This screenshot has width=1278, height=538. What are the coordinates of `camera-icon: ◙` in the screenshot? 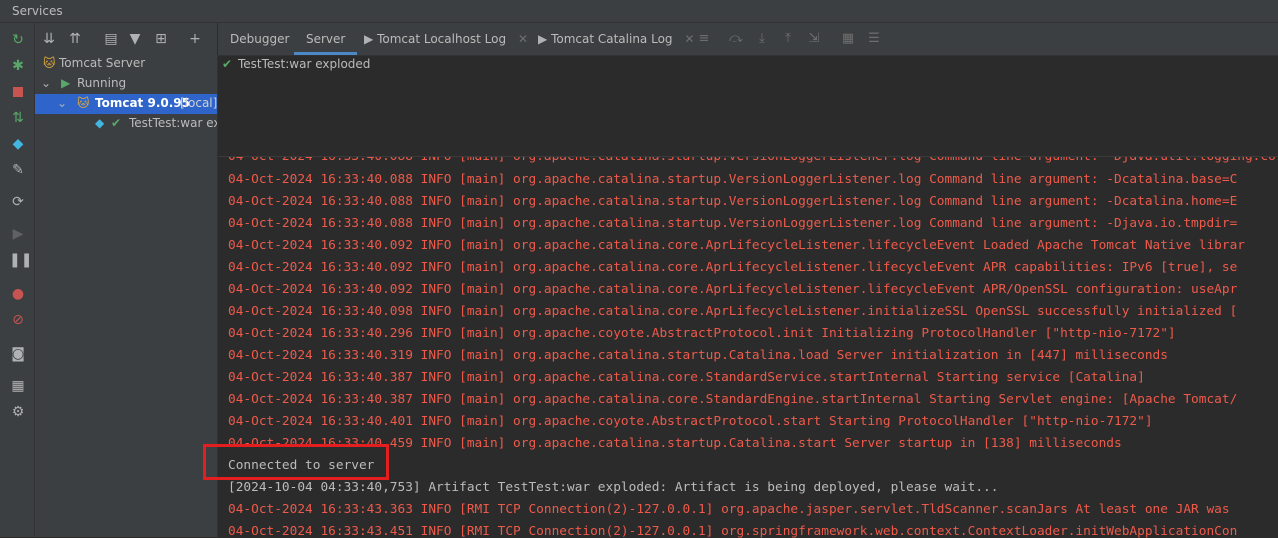 It's located at (18, 354).